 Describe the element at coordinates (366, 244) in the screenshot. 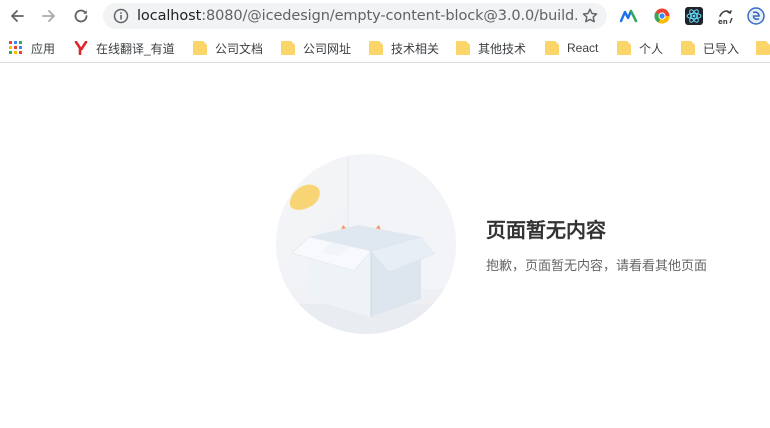

I see `cat-in-box-illustration` at that location.